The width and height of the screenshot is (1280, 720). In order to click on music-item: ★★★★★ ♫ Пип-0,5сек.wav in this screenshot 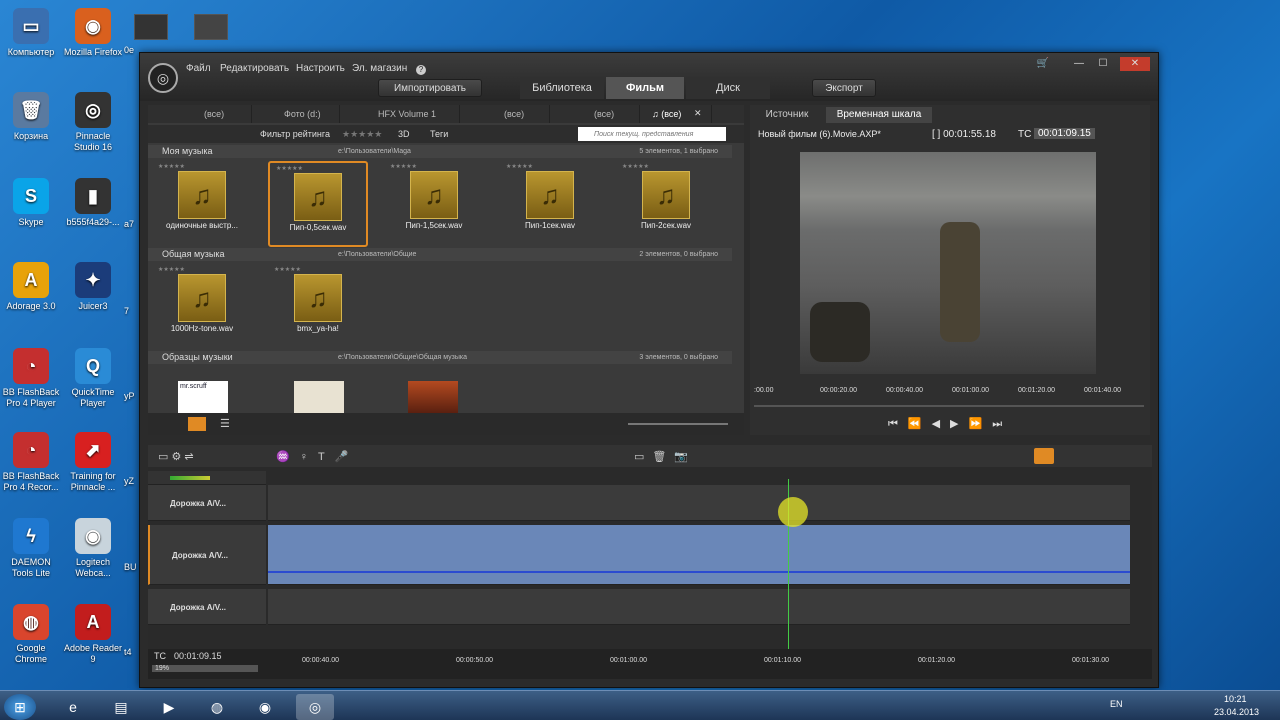, I will do `click(318, 204)`.